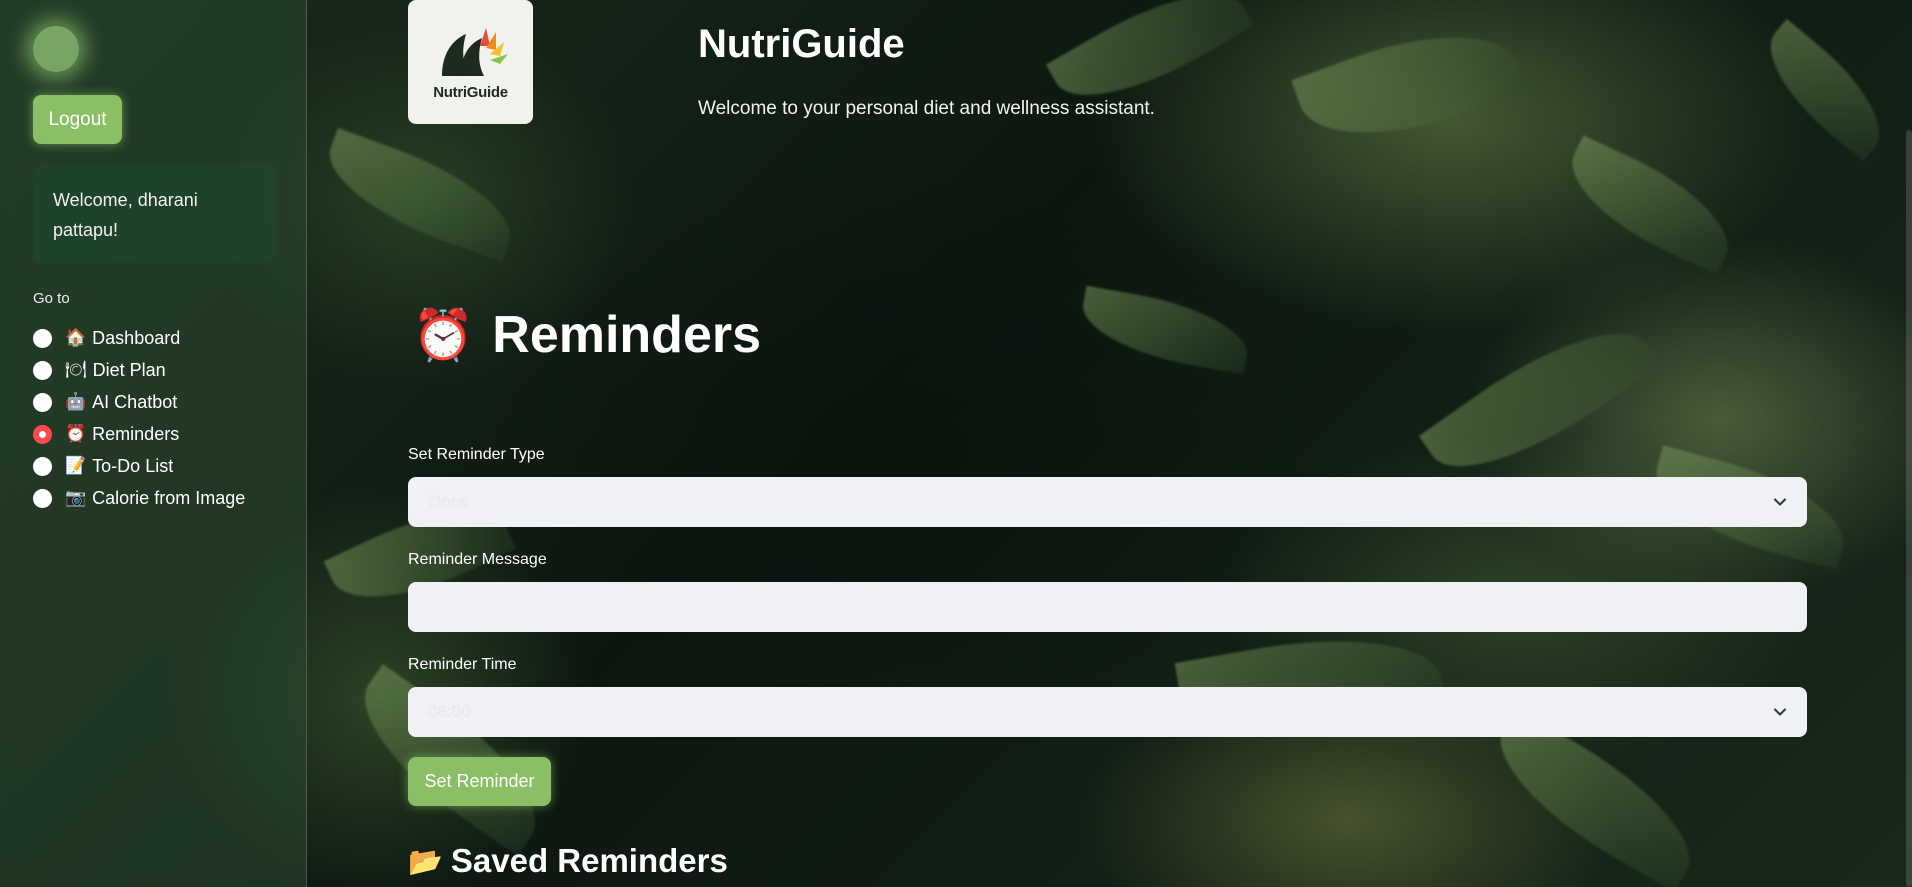 This screenshot has width=1912, height=887. I want to click on nav-item-calorie-from-image: 📷 Calorie from Image, so click(139, 498).